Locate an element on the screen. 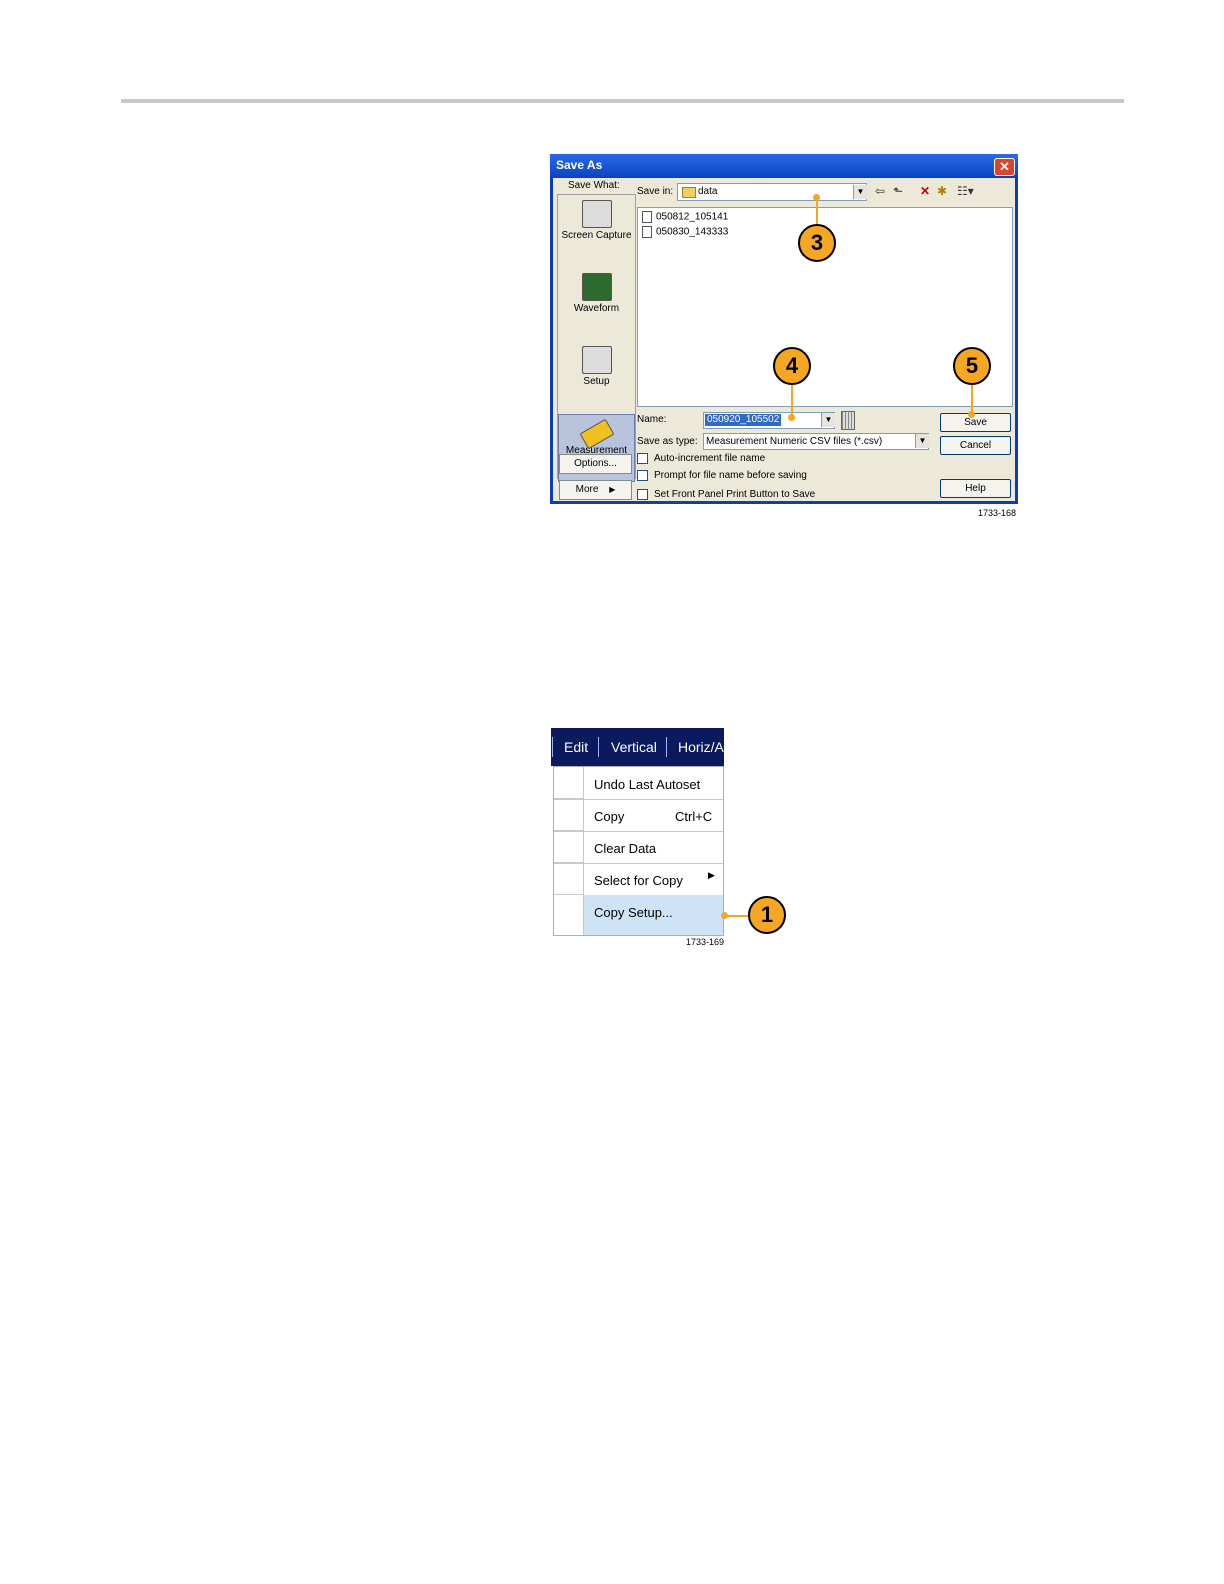  close-icon: ✕ is located at coordinates (1004, 167).